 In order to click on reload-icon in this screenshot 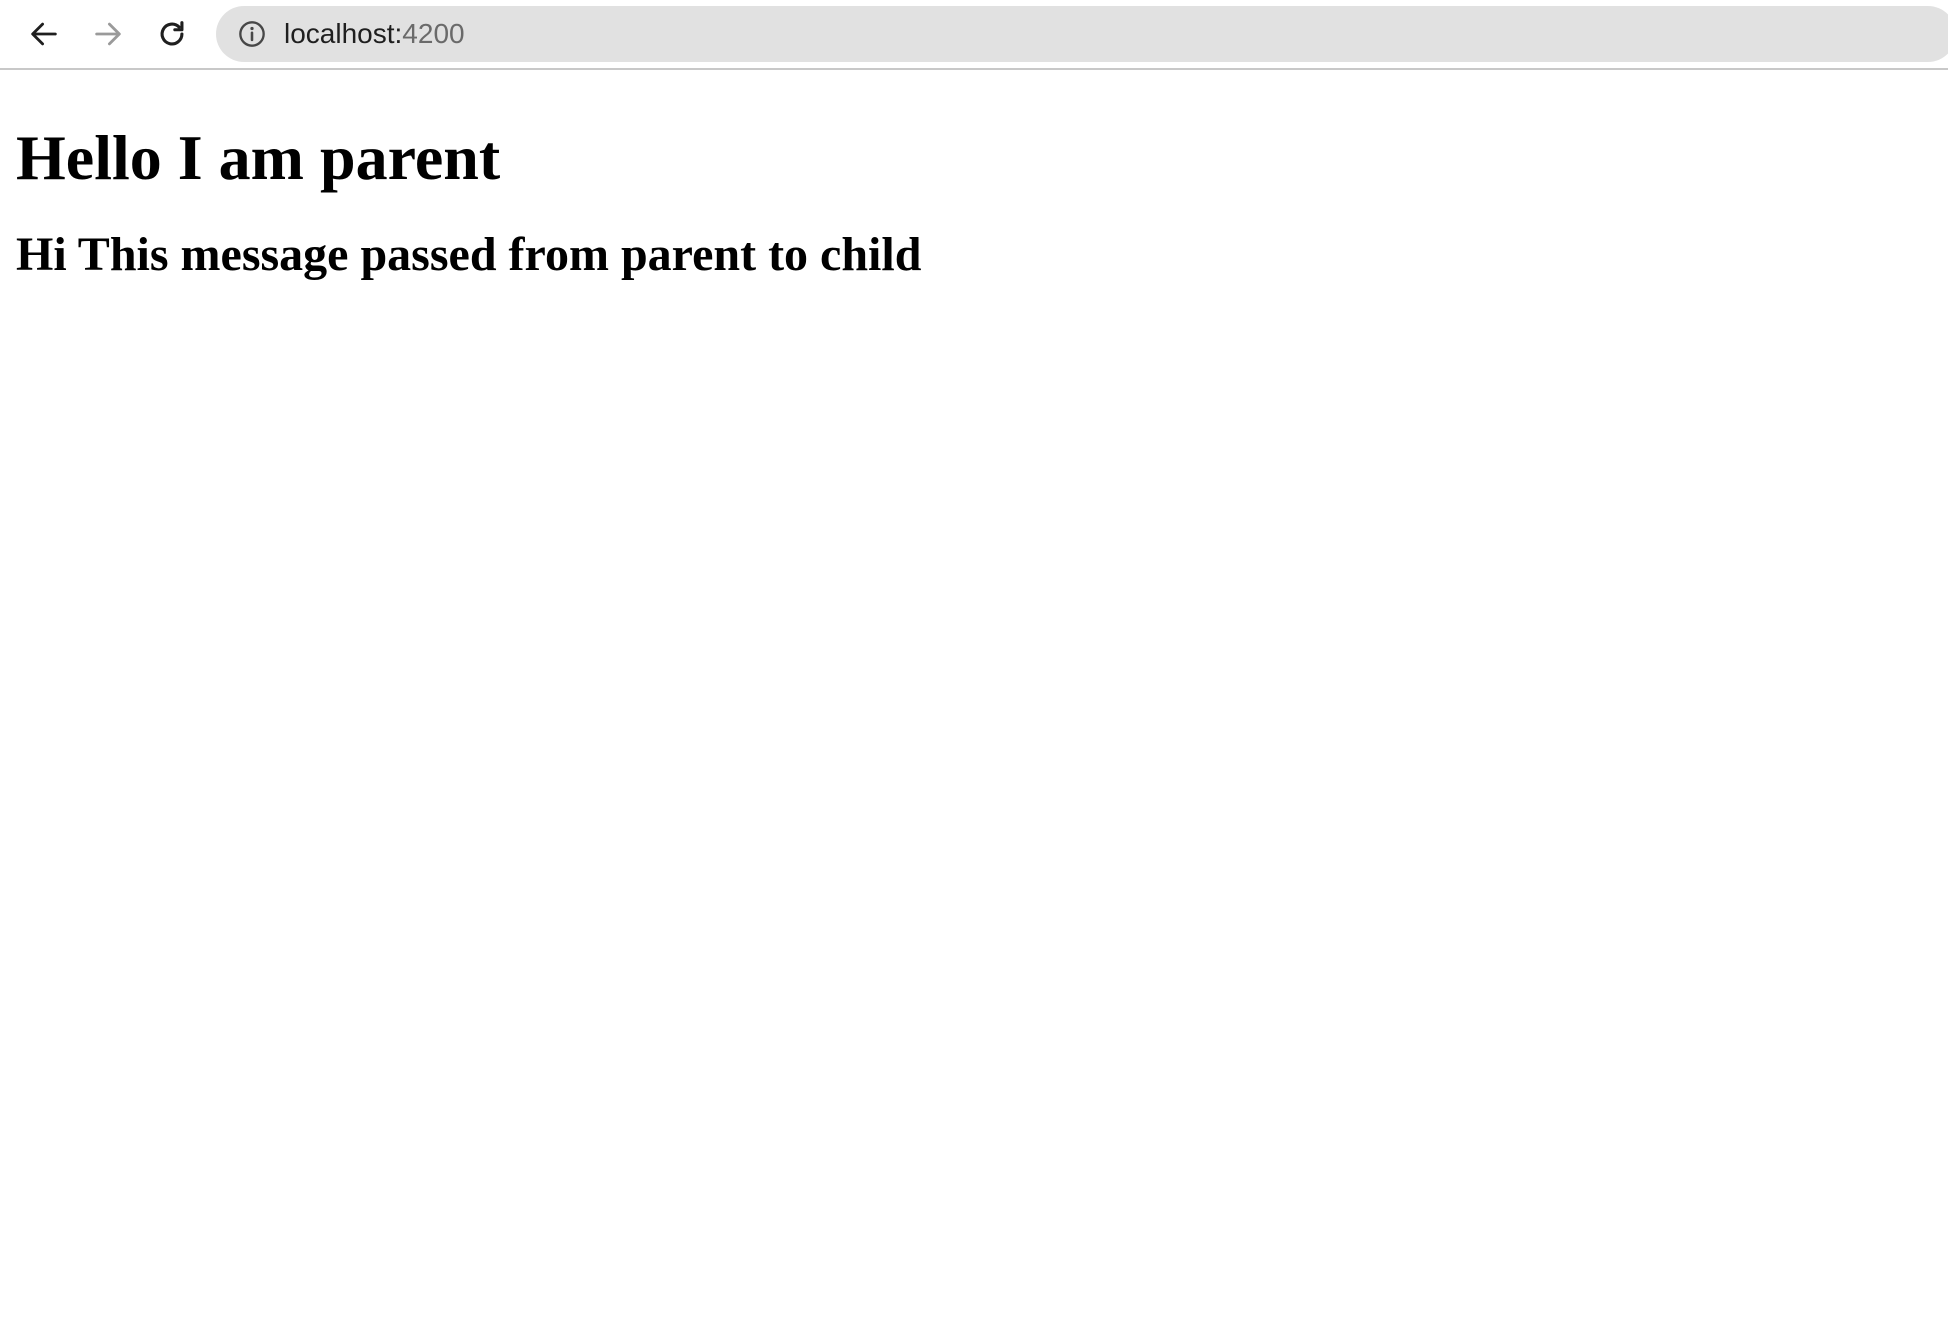, I will do `click(172, 33)`.